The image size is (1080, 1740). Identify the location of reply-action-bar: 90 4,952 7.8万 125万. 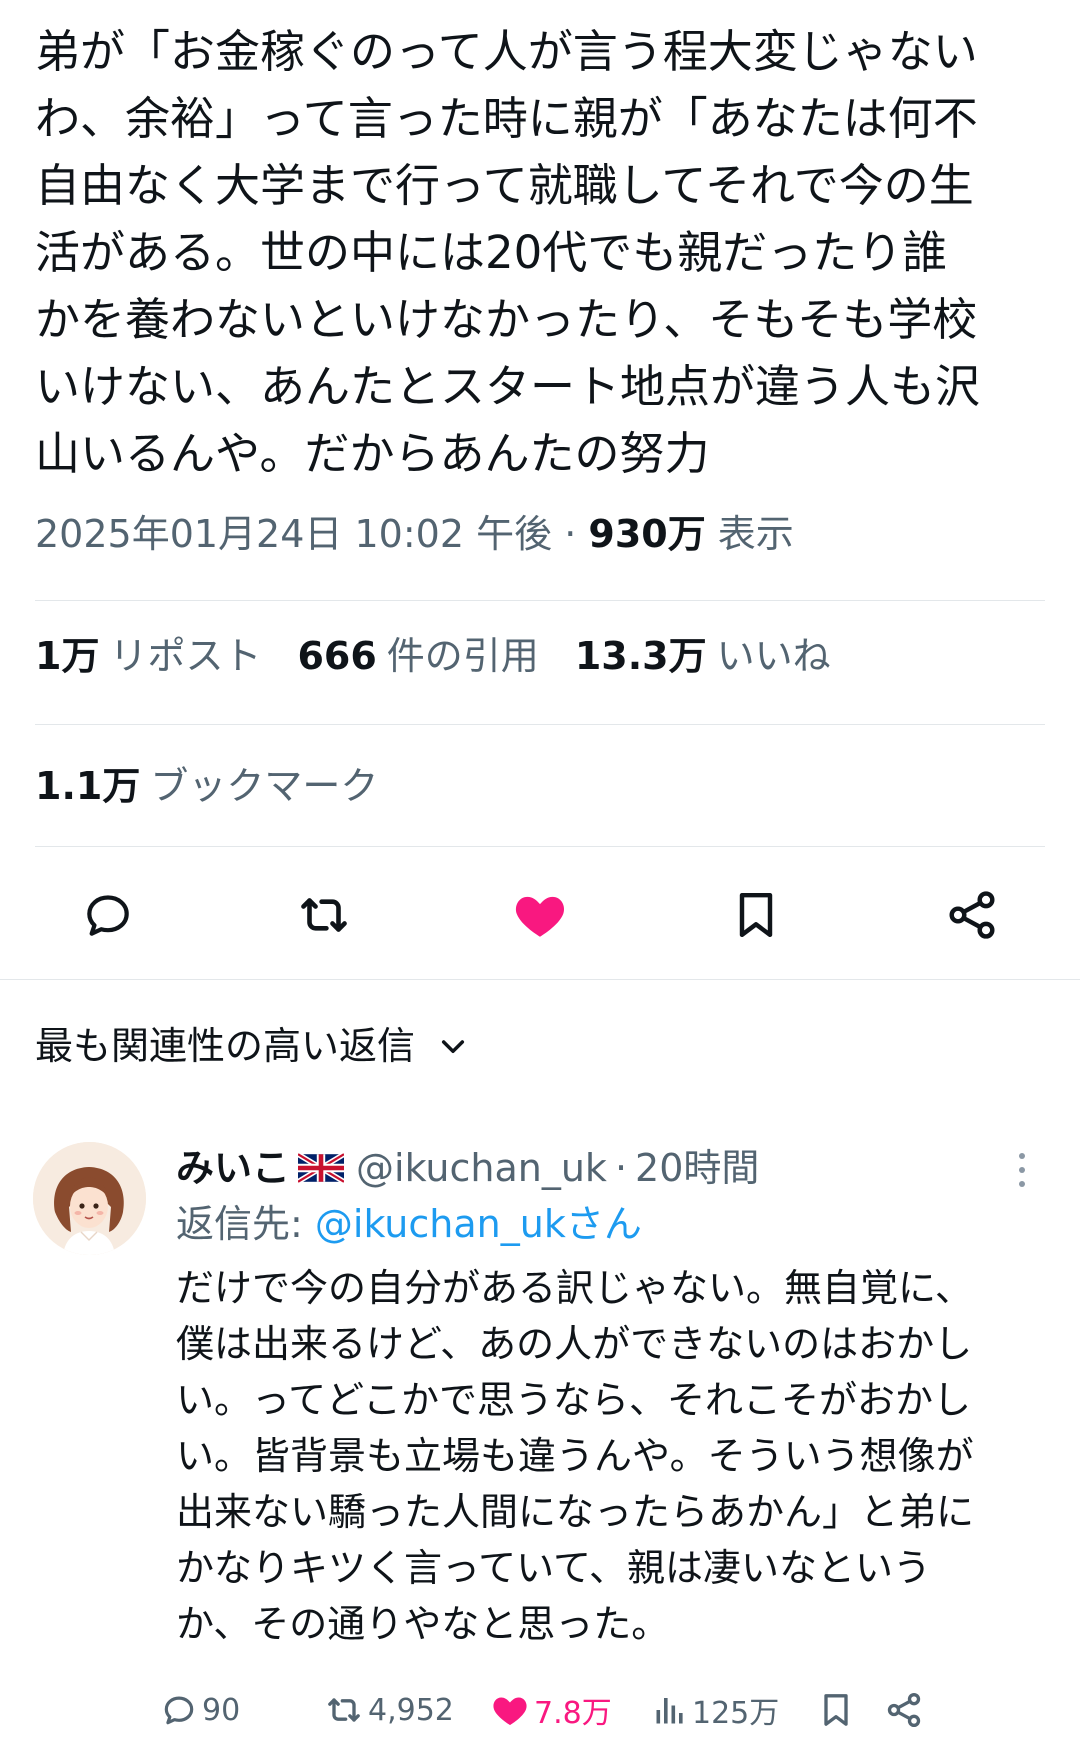
(540, 1710).